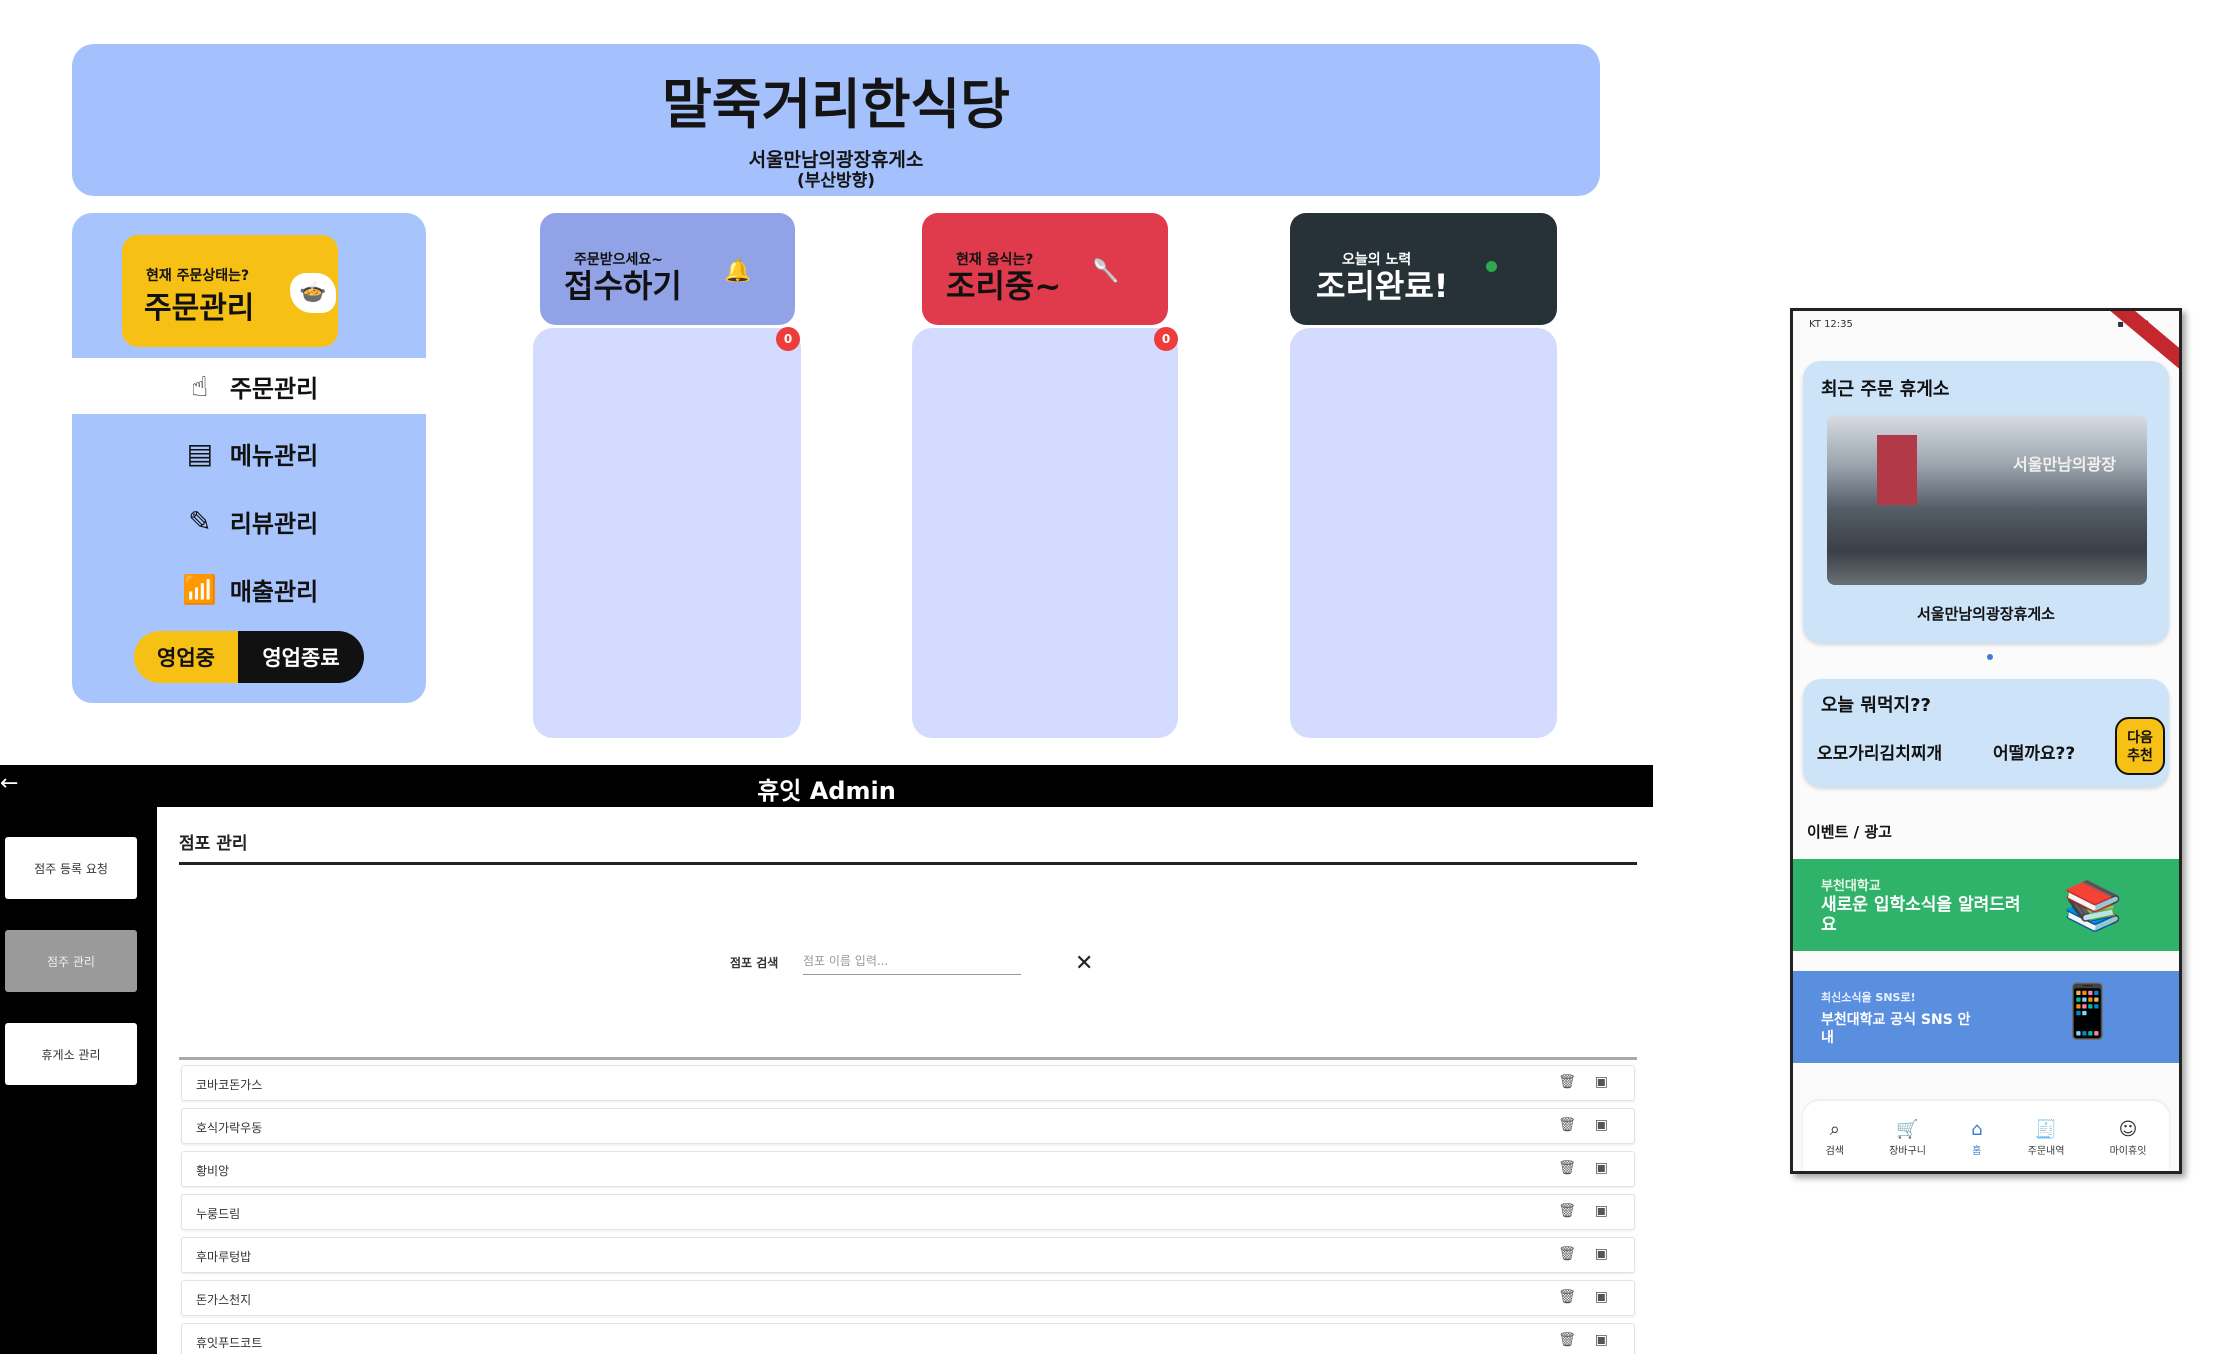 This screenshot has height=1354, width=2218. I want to click on order-status-card: 현재 주문상태는? 주문관리 🍲, so click(230, 291).